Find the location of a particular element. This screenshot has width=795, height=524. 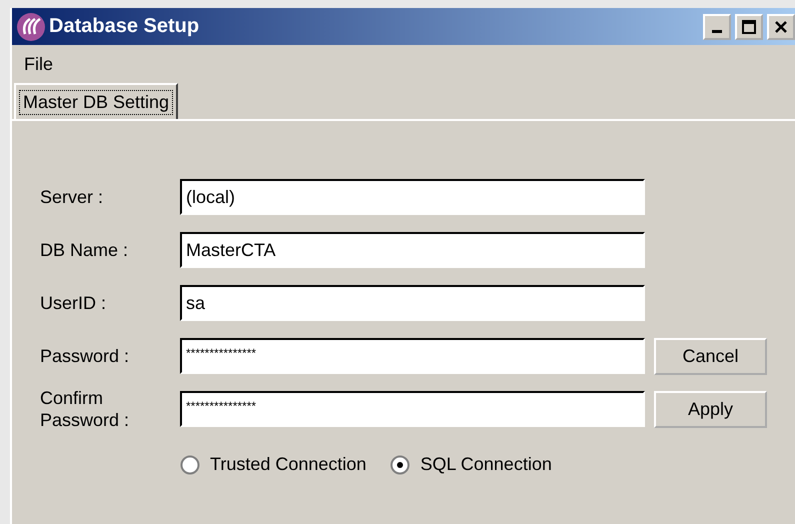

tab: Master DB Setting is located at coordinates (96, 101).